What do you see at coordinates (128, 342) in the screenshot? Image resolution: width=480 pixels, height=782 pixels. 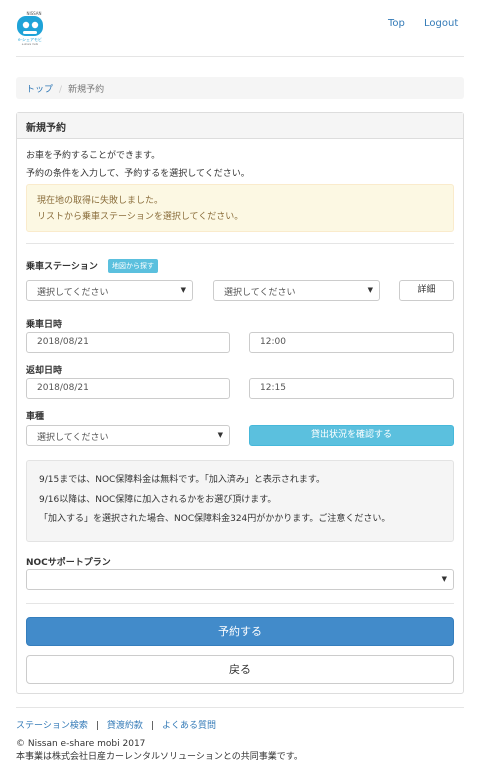 I see `pickup-date-input: 2018/08/21` at bounding box center [128, 342].